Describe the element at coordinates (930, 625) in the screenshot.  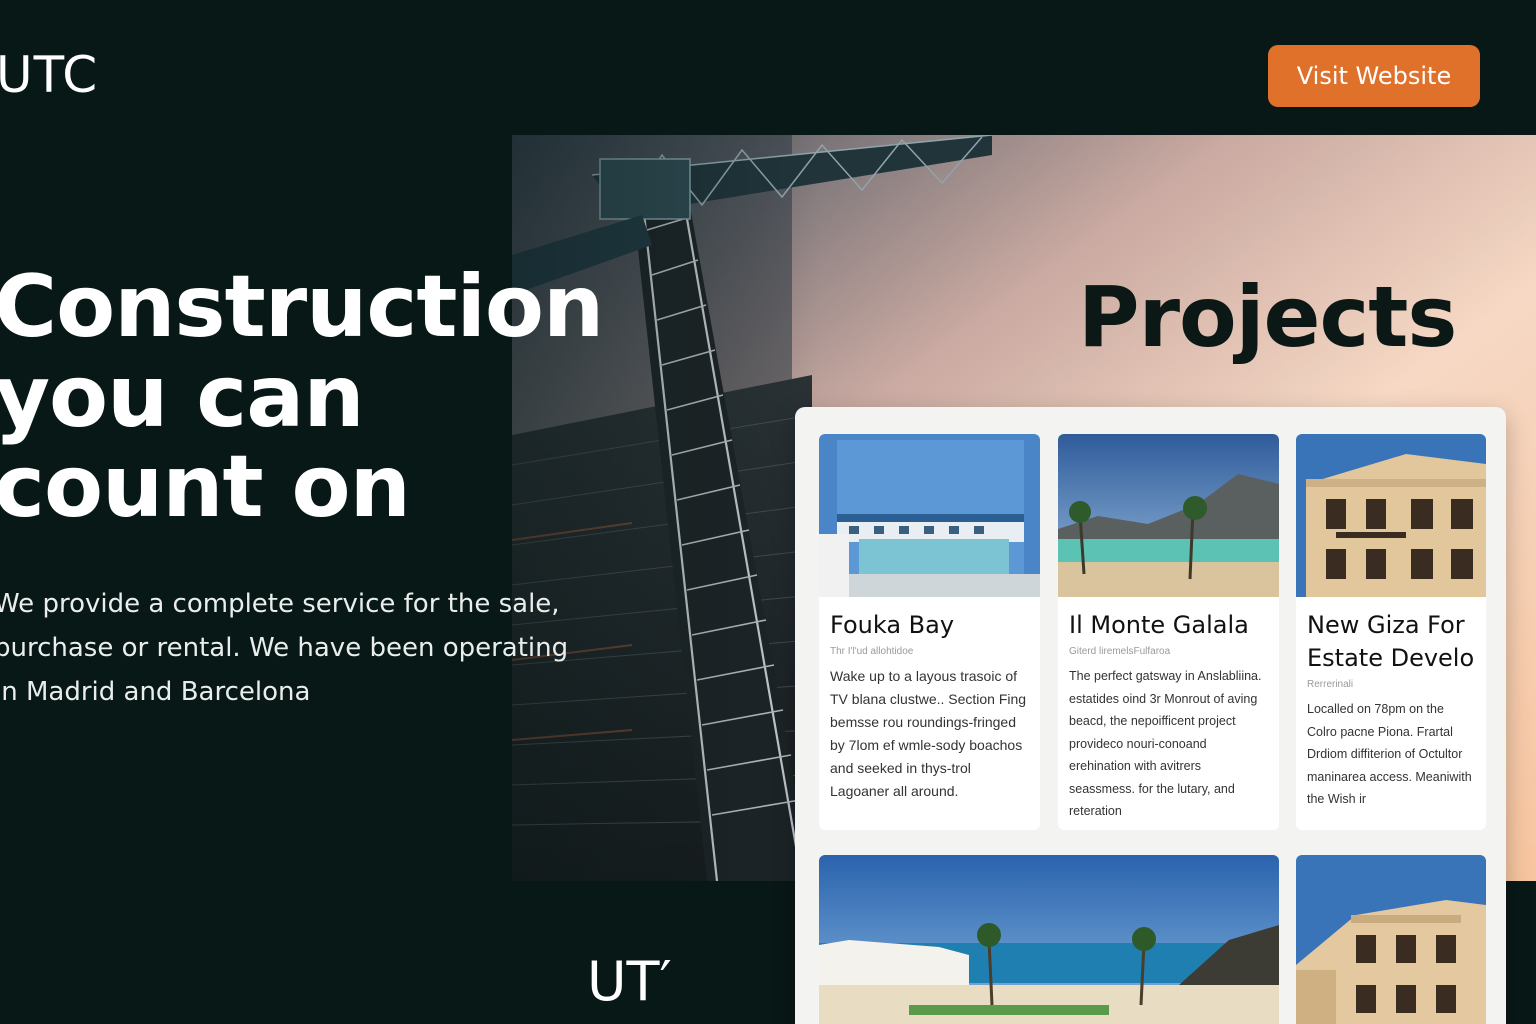
I see `project-title: Fouka Bay` at that location.